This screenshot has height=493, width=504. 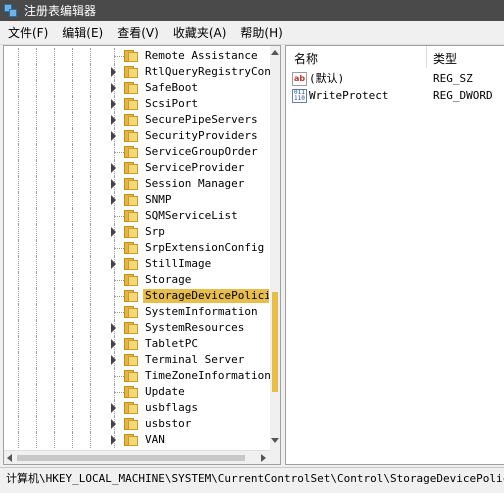 What do you see at coordinates (139, 360) in the screenshot?
I see `tree-item: Terminal Server` at bounding box center [139, 360].